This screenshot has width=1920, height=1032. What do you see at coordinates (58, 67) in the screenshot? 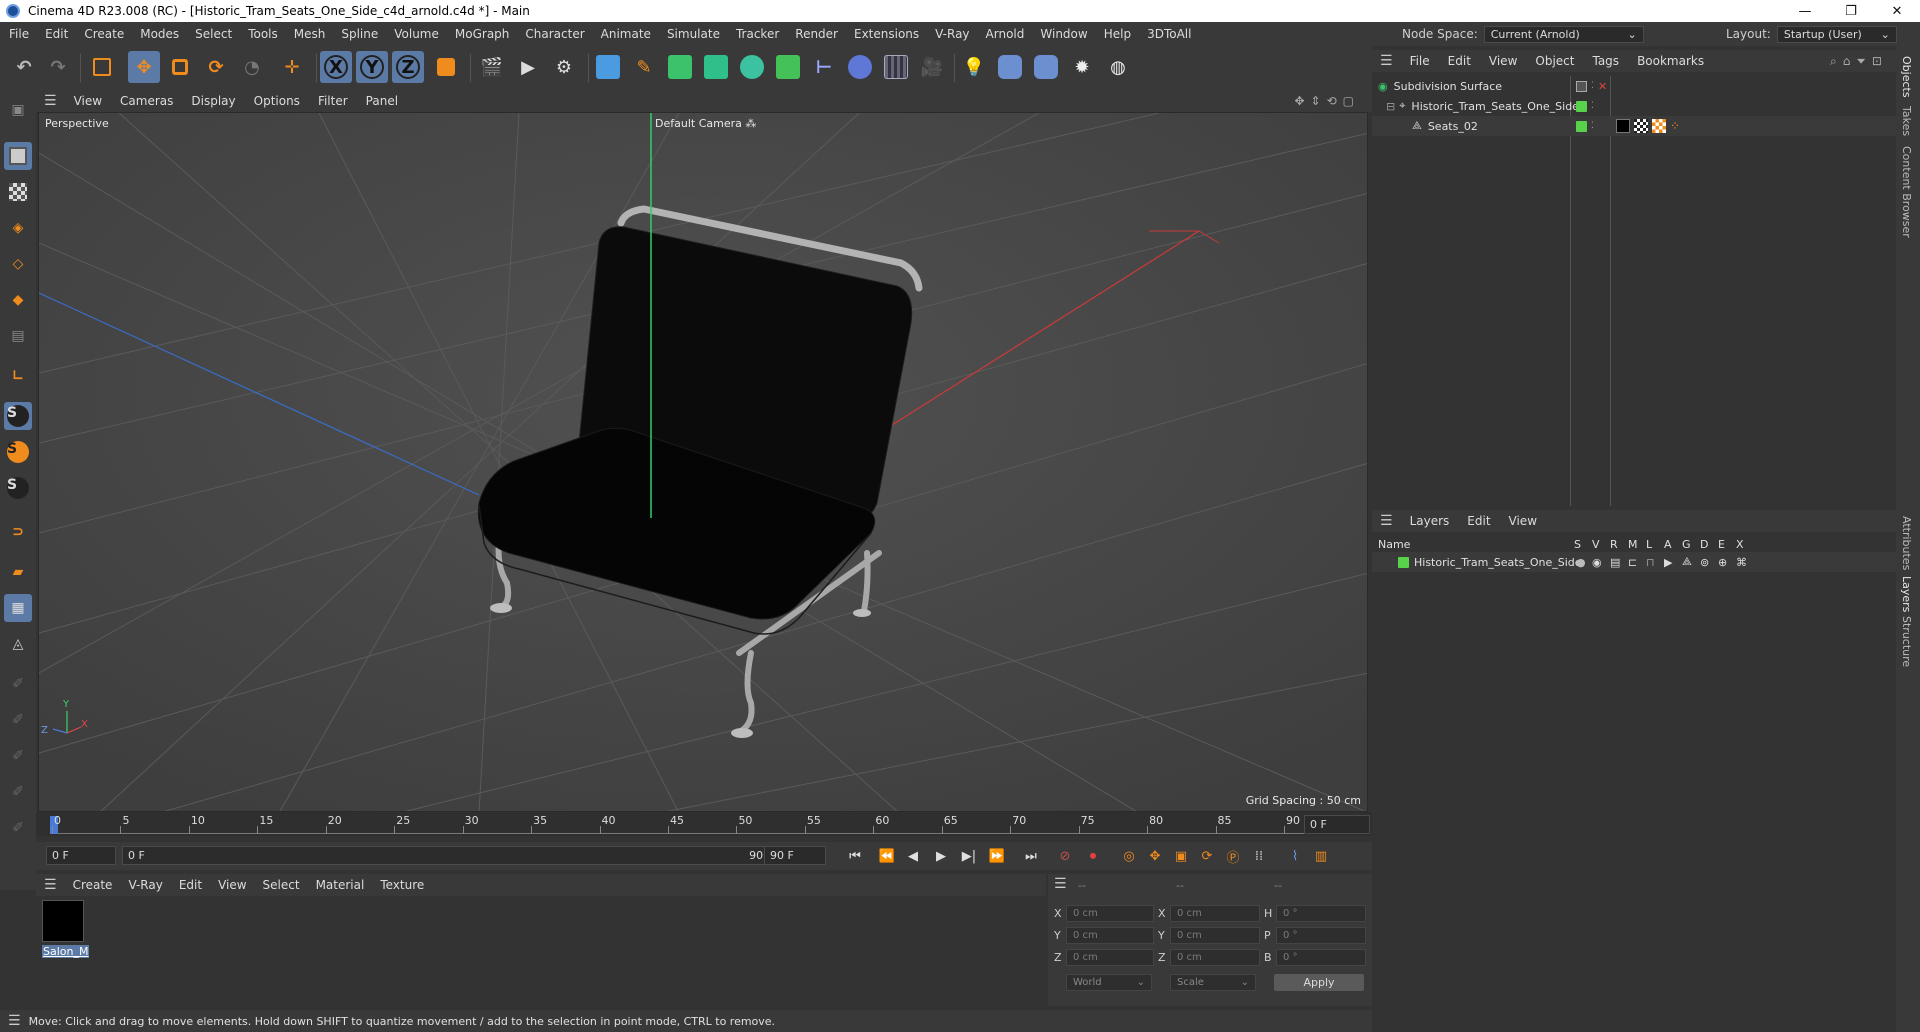
I see `redo-button: ↷` at bounding box center [58, 67].